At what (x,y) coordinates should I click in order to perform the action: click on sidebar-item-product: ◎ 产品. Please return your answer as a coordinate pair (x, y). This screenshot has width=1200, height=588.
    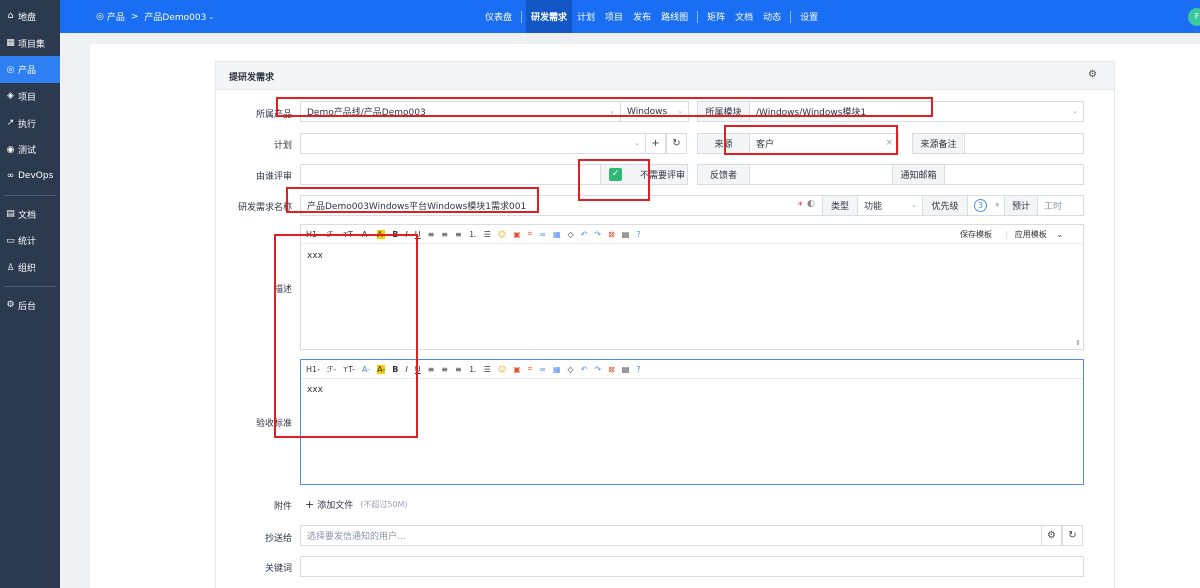
    Looking at the image, I should click on (30, 70).